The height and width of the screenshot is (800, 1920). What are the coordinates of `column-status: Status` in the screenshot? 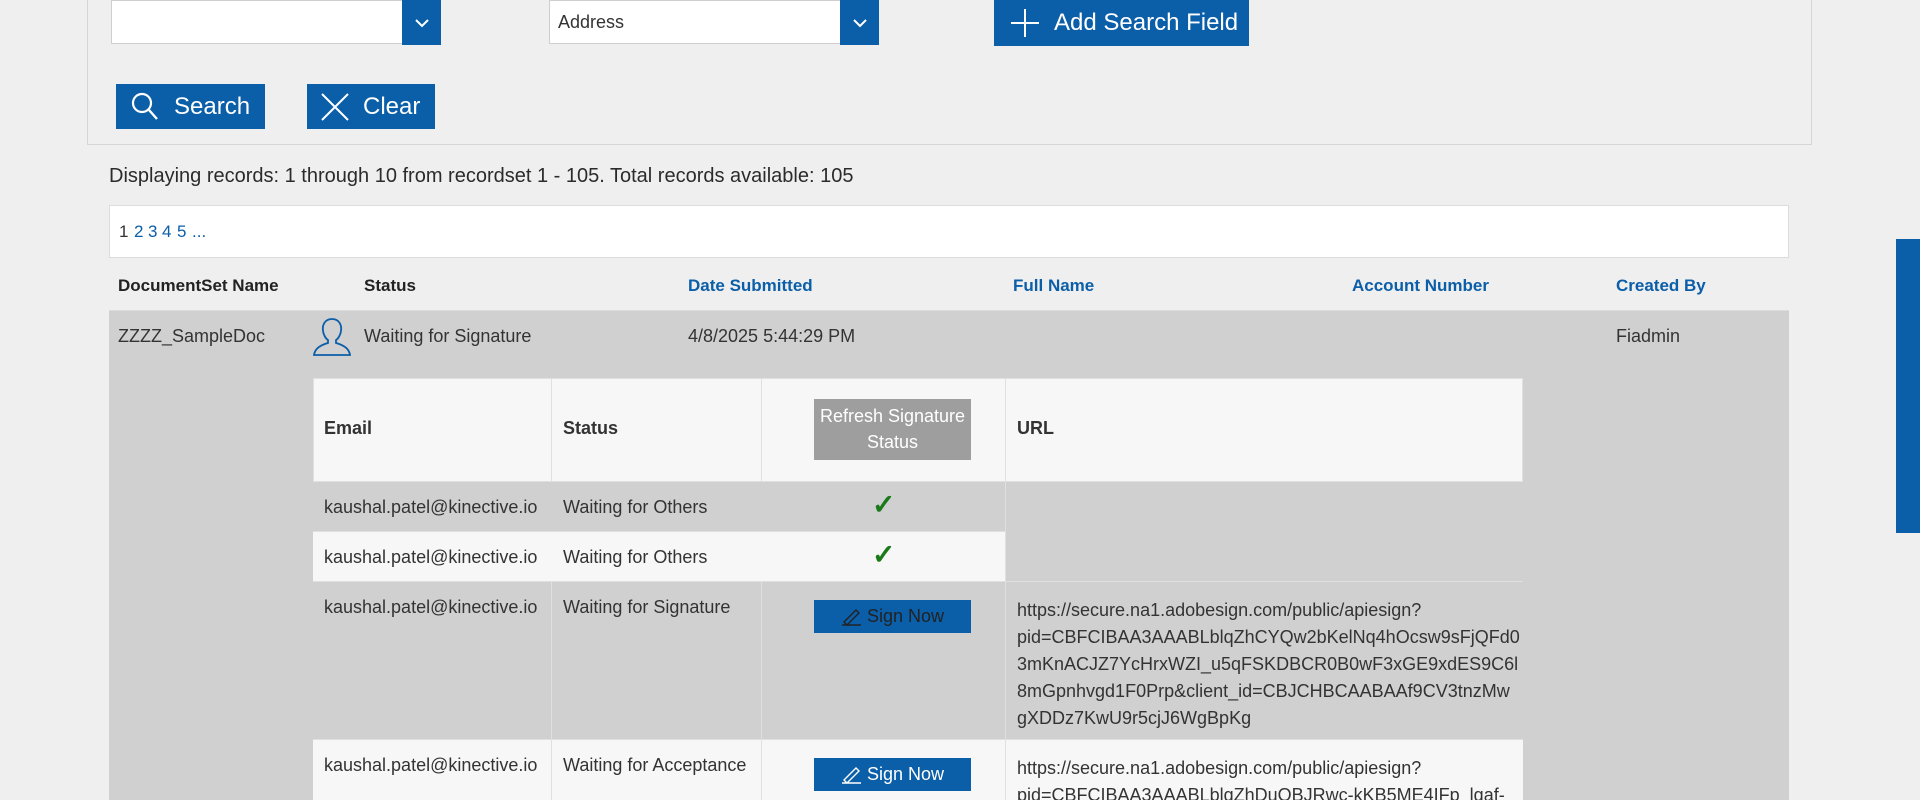 It's located at (390, 285).